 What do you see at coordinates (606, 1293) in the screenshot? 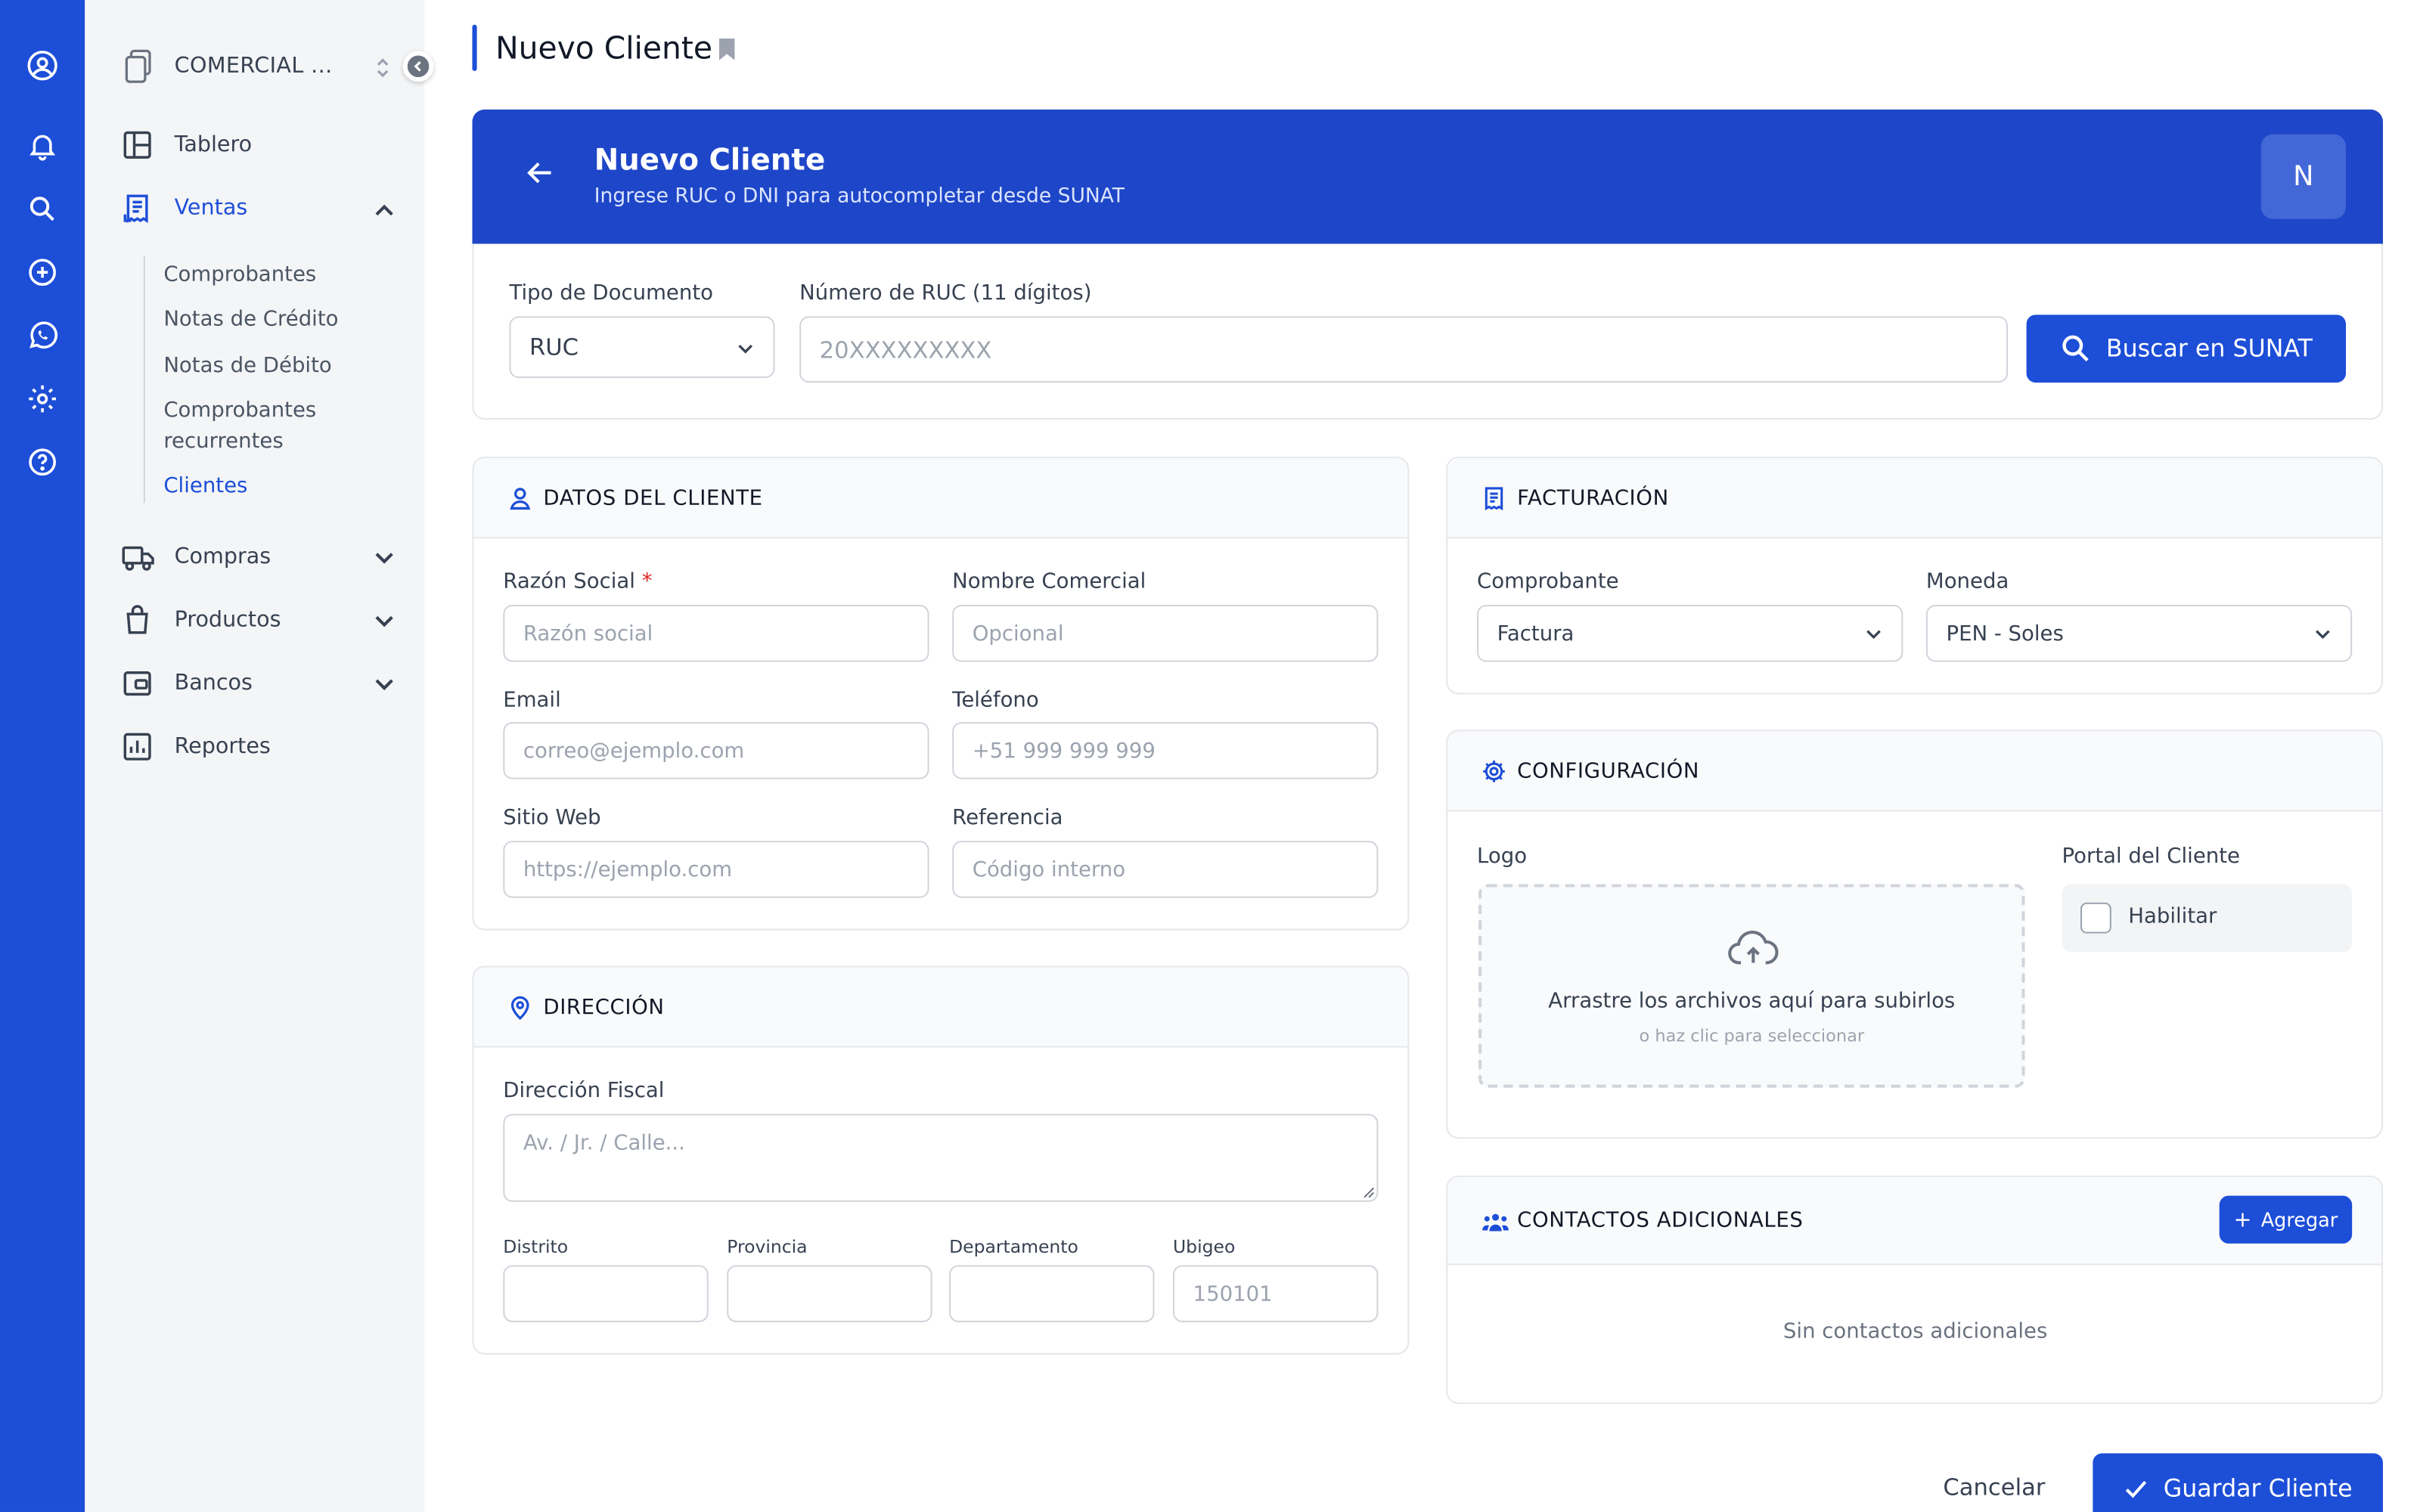
I see `distrito-input` at bounding box center [606, 1293].